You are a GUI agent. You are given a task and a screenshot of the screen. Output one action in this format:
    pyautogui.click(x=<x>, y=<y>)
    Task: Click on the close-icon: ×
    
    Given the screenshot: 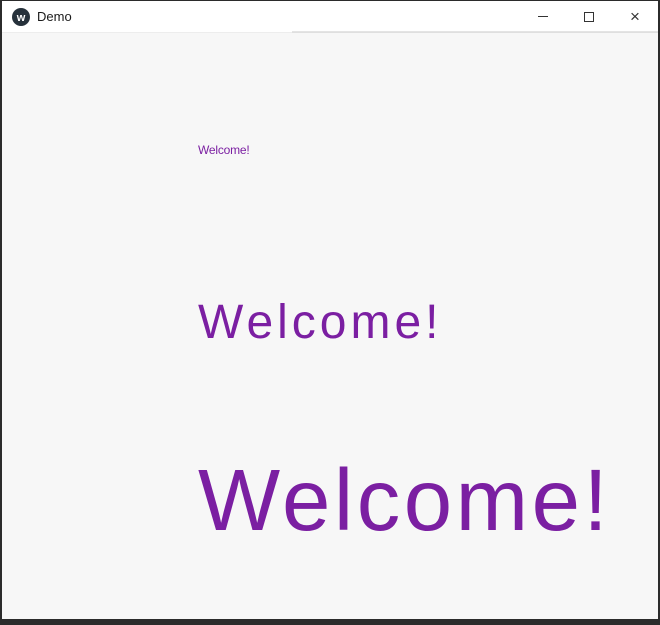 What is the action you would take?
    pyautogui.click(x=635, y=16)
    